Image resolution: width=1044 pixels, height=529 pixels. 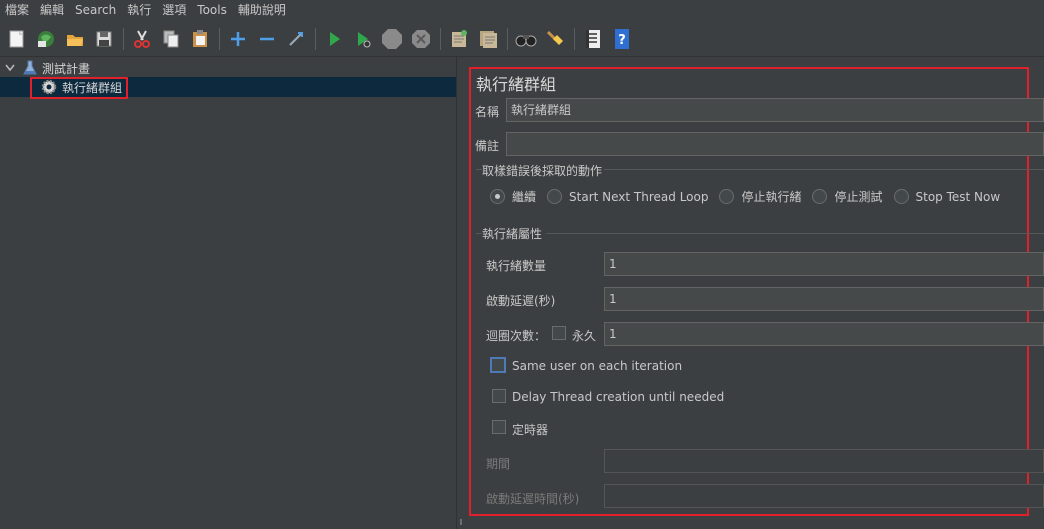 I want to click on open-icon, so click(x=75, y=39).